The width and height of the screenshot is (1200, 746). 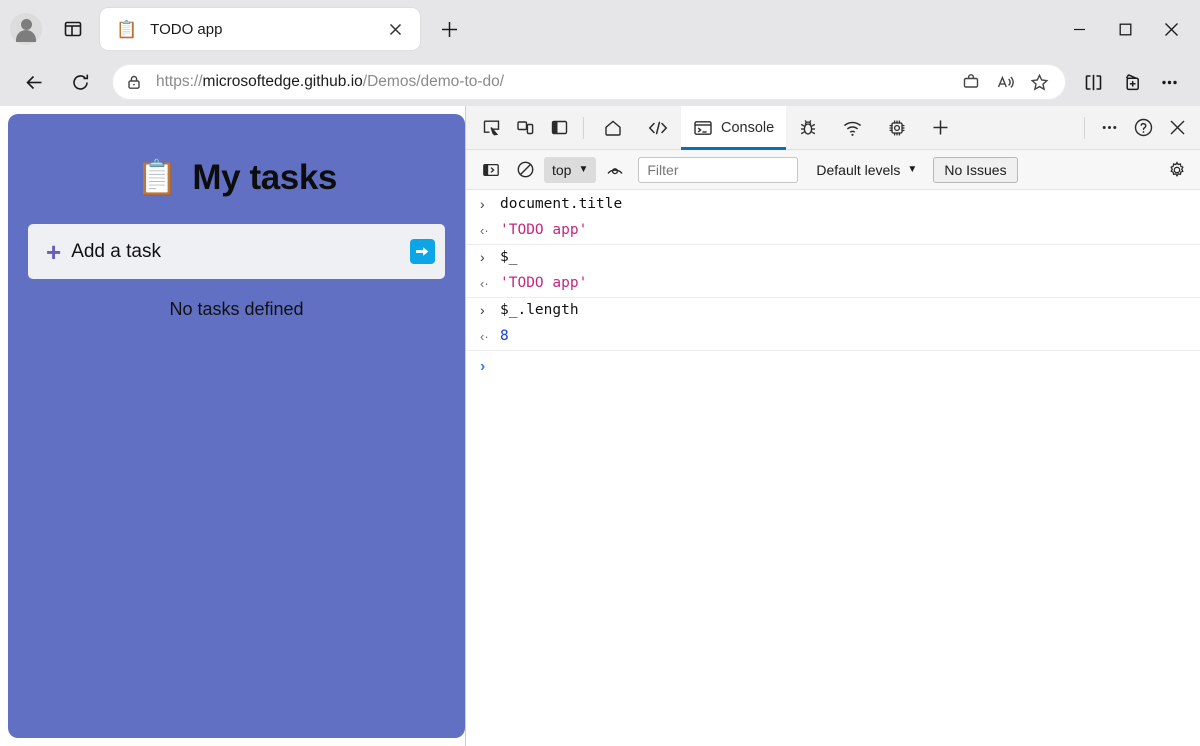 I want to click on console-input-text: $_, so click(x=509, y=257).